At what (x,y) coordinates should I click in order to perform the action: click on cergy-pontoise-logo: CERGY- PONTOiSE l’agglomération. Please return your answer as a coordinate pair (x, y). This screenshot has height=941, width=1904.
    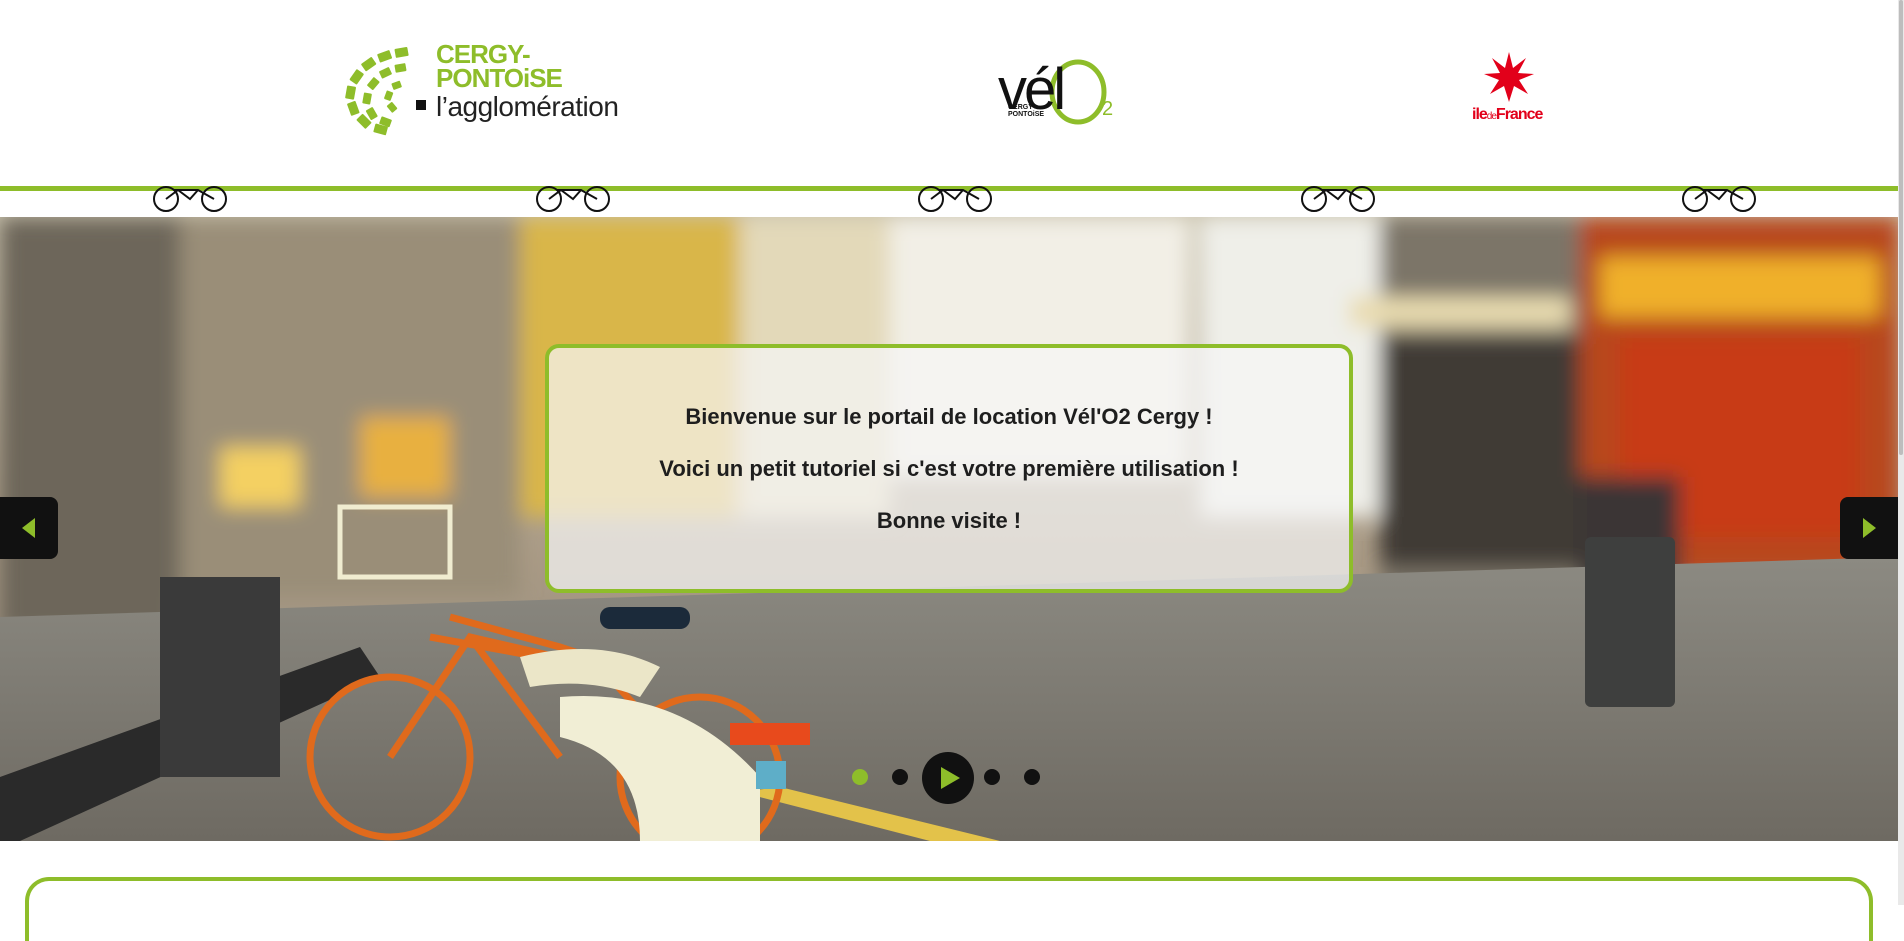
    Looking at the image, I should click on (490, 89).